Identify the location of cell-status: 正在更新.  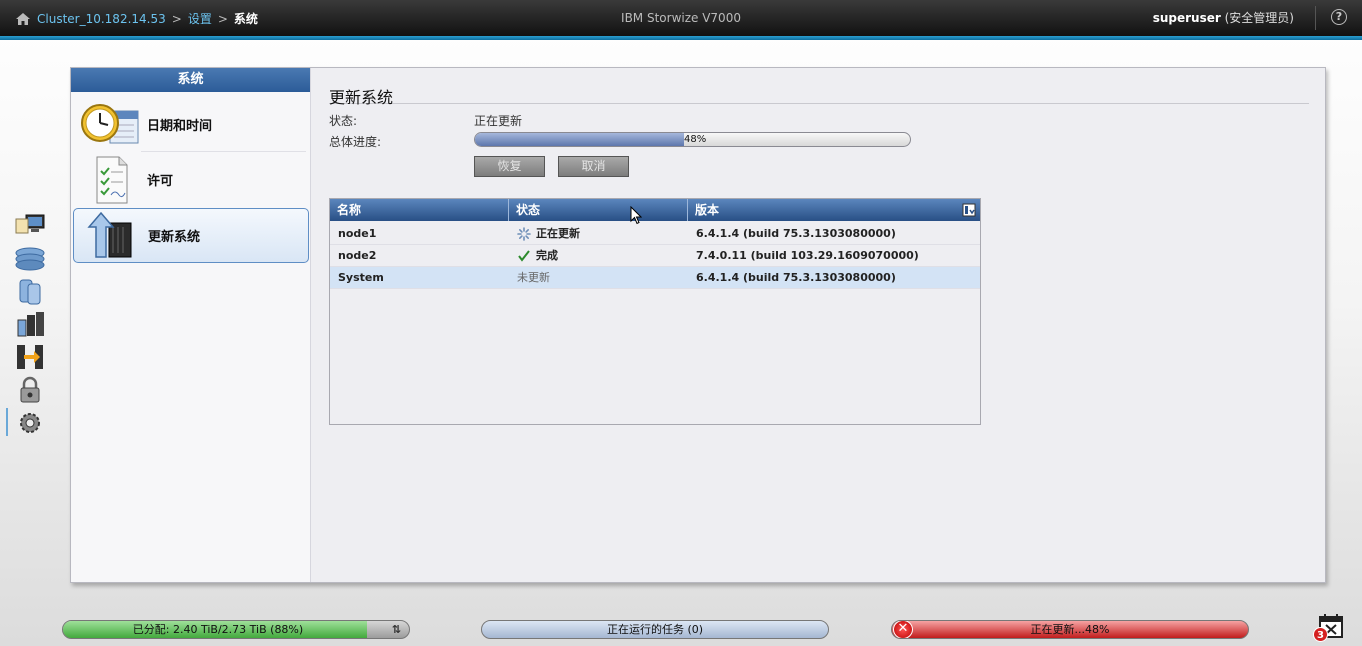
(548, 234).